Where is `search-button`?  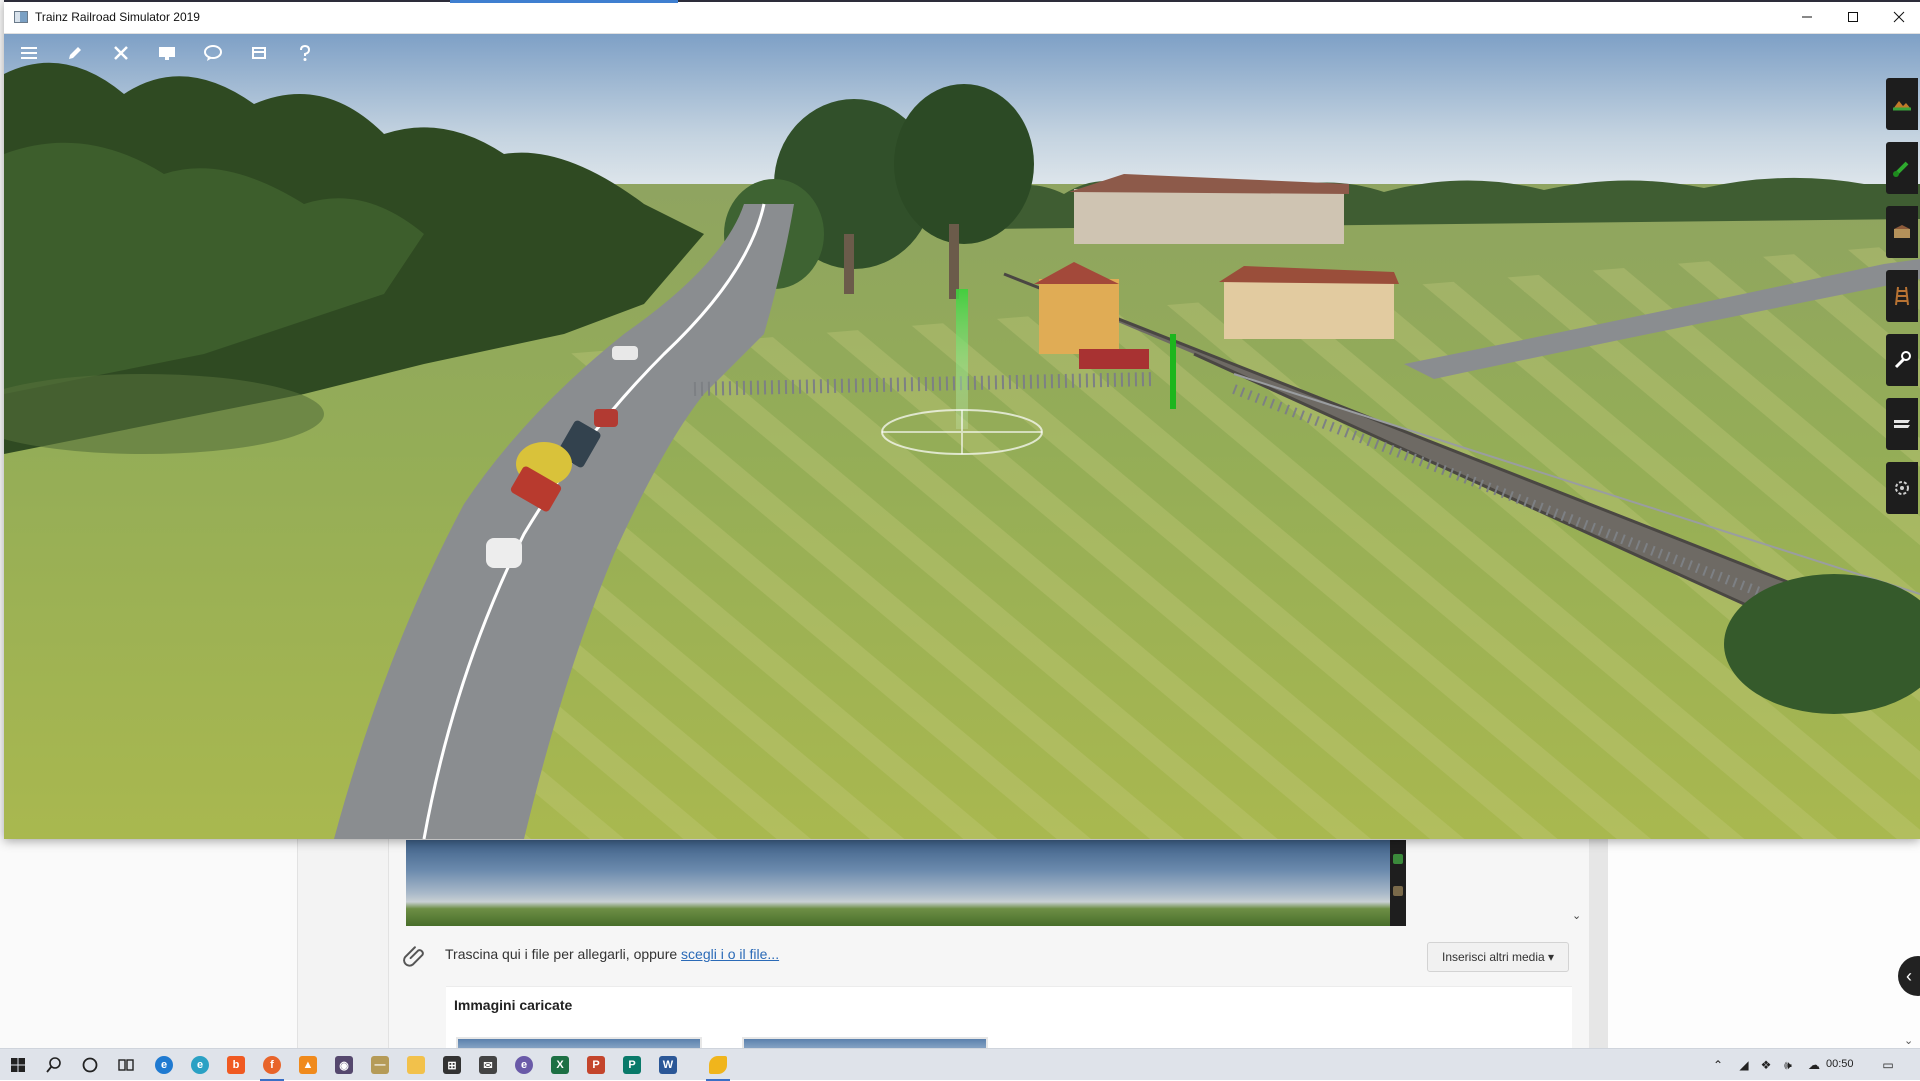 search-button is located at coordinates (54, 1065).